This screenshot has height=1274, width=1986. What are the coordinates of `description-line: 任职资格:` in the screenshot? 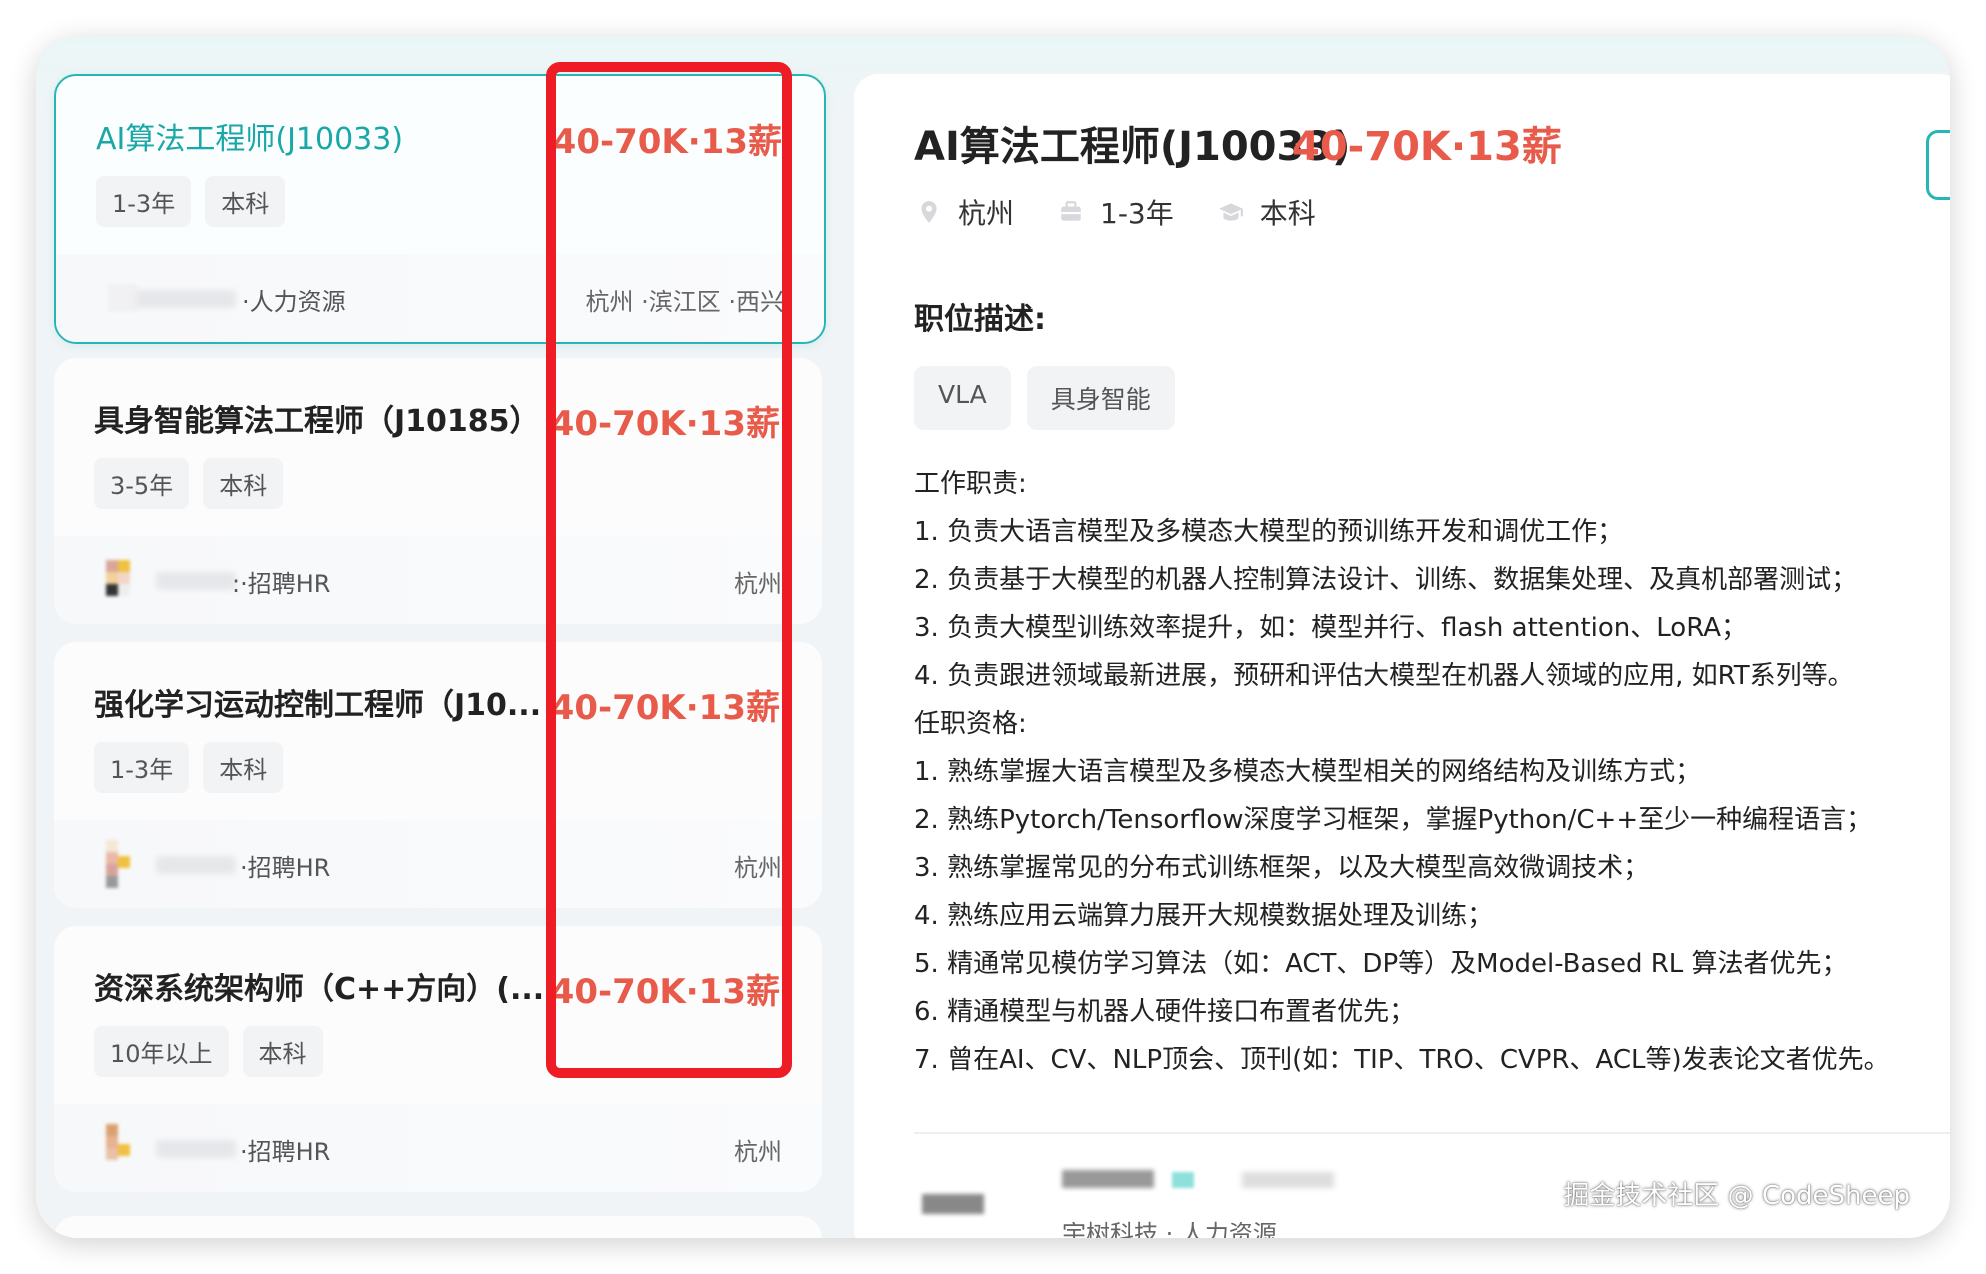 It's located at (970, 724).